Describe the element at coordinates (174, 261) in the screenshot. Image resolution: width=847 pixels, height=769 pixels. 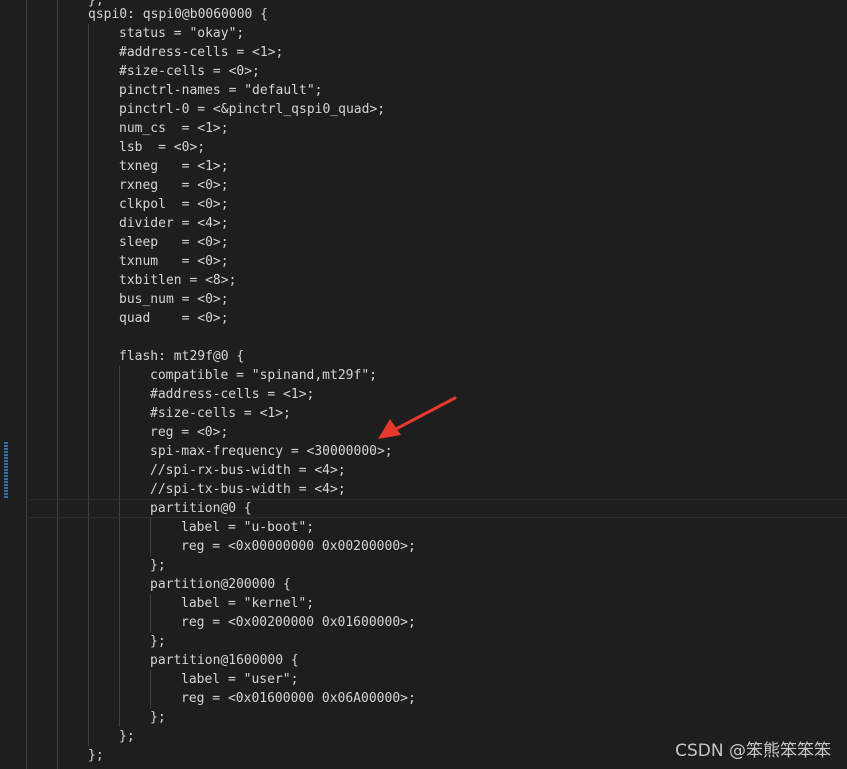
I see `code-line: txnum = <0>;` at that location.